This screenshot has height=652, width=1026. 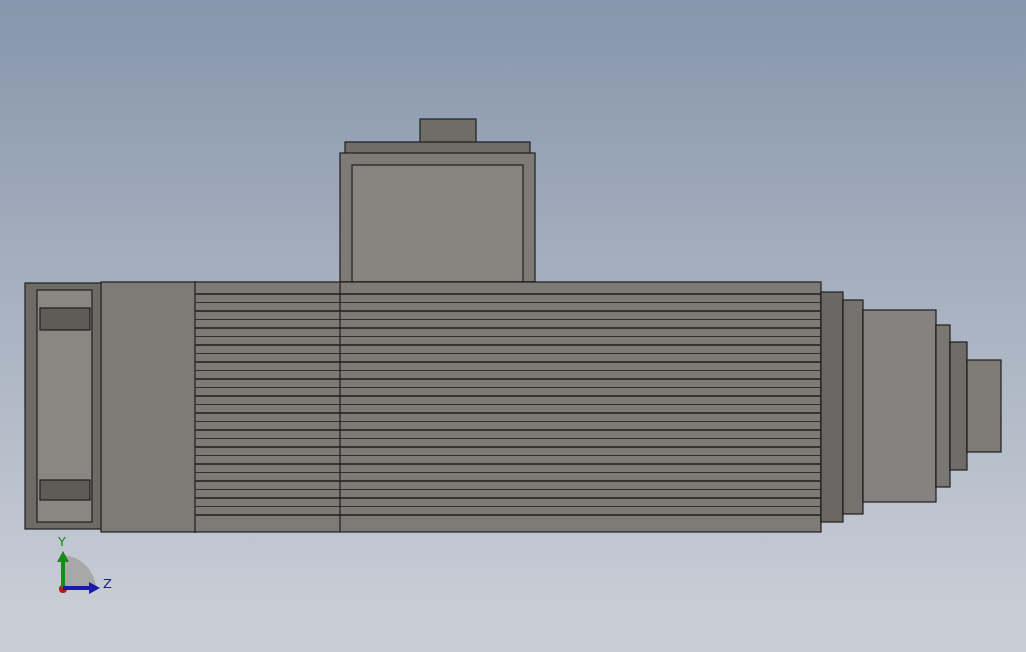 What do you see at coordinates (107, 583) in the screenshot?
I see `axis-label: Z` at bounding box center [107, 583].